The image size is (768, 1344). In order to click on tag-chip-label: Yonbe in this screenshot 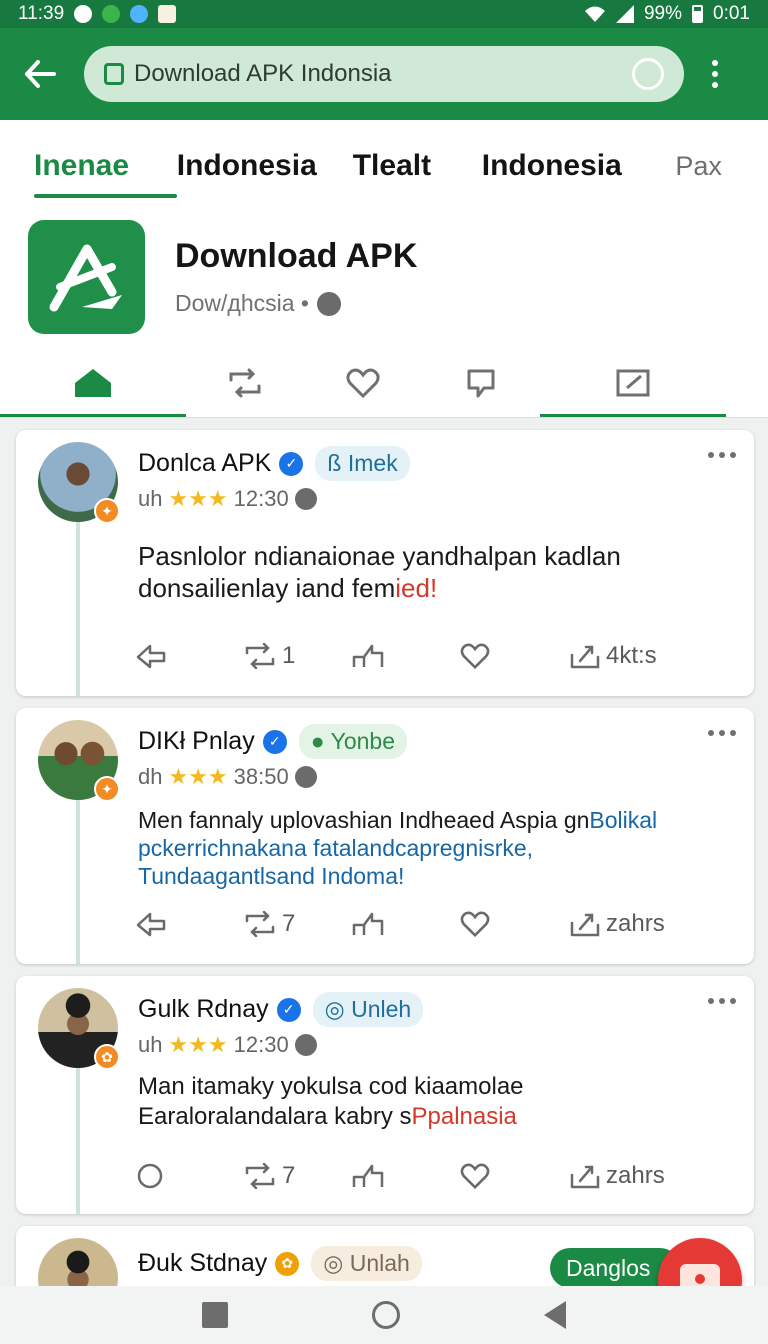, I will do `click(362, 741)`.